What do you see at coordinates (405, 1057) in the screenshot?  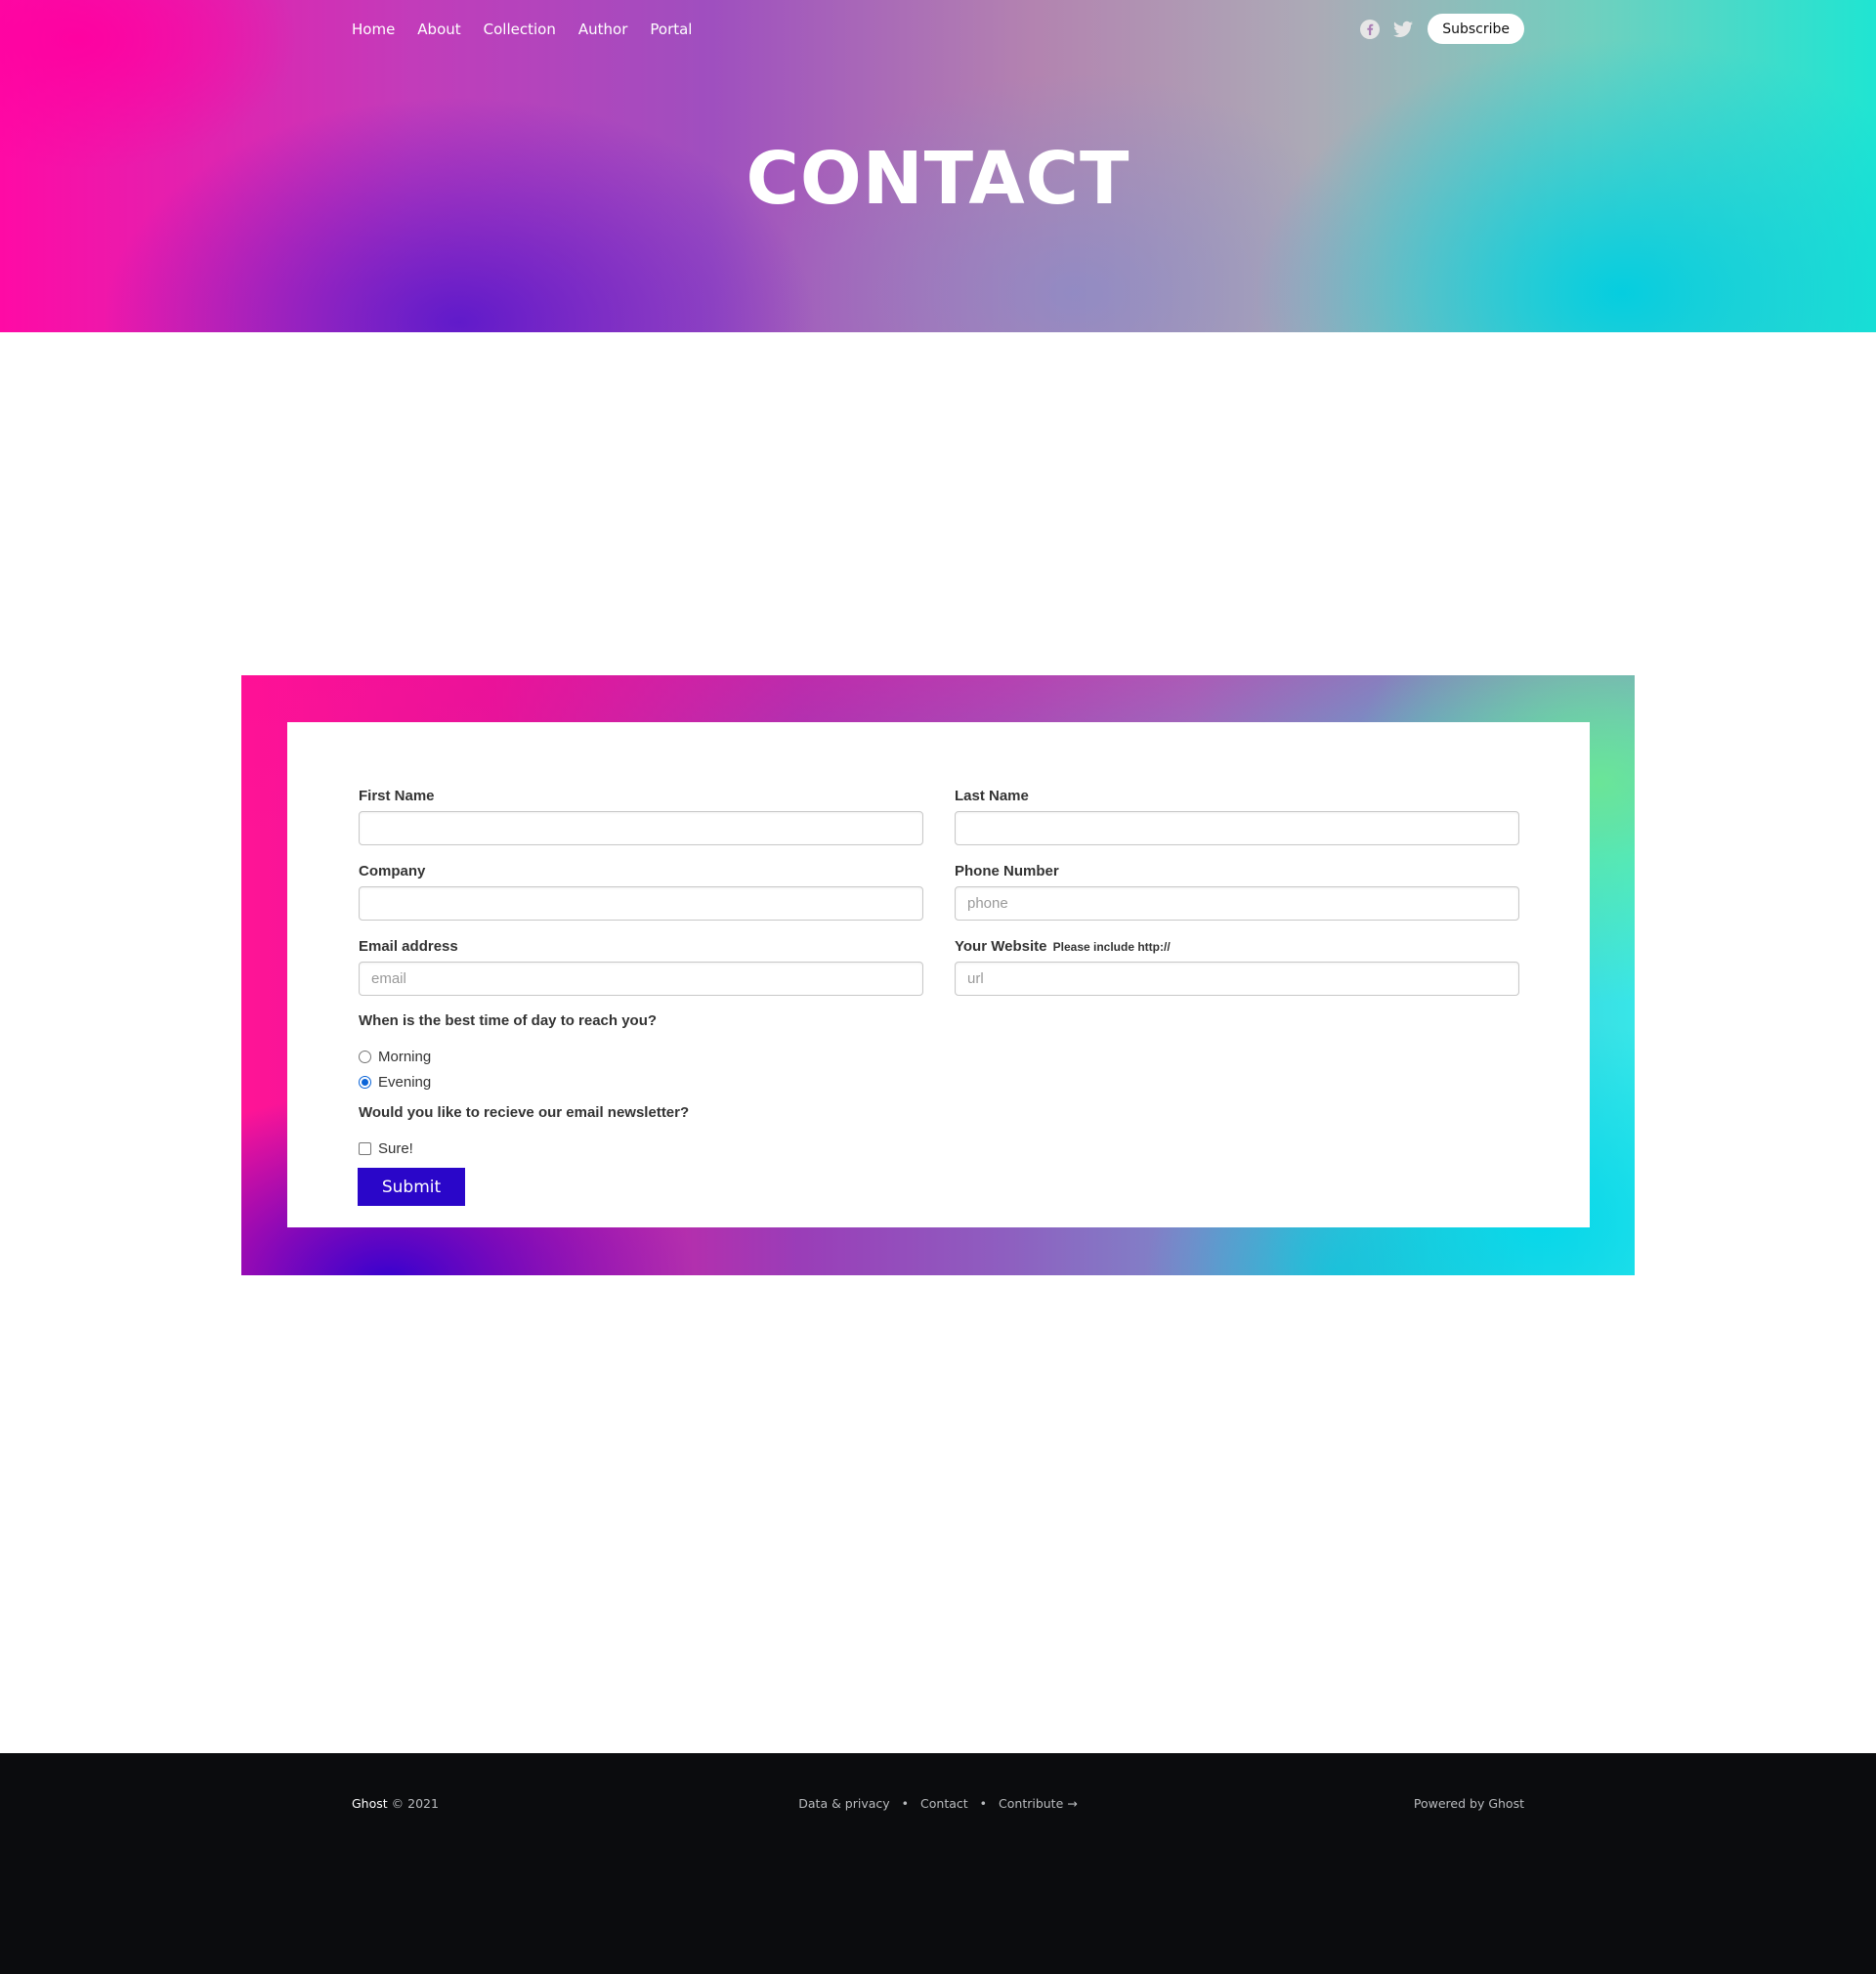 I see `radio-morning-label: Morning` at bounding box center [405, 1057].